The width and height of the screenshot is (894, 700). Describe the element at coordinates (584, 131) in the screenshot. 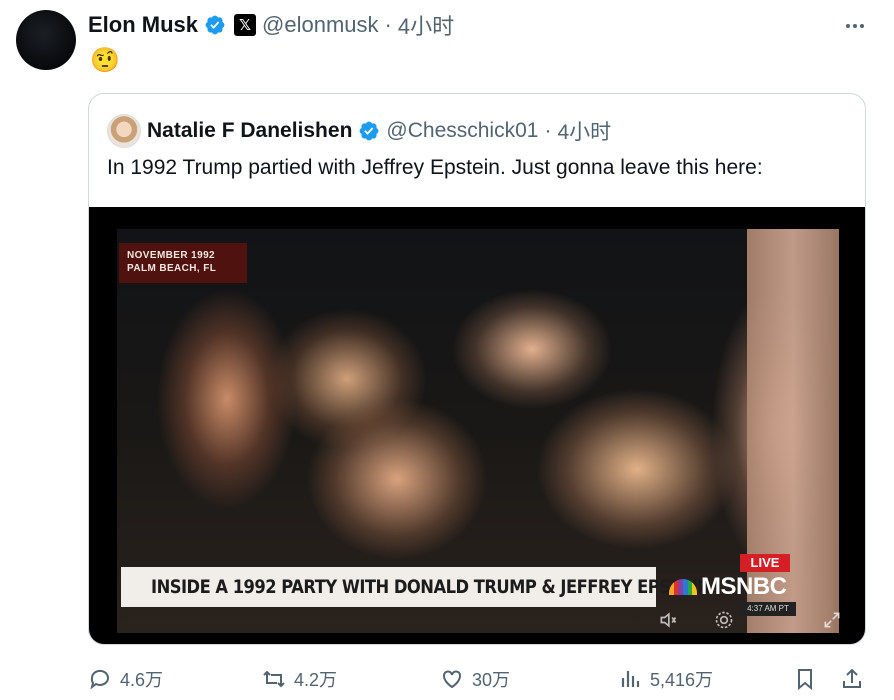

I see `quoted-time: 4小时` at that location.